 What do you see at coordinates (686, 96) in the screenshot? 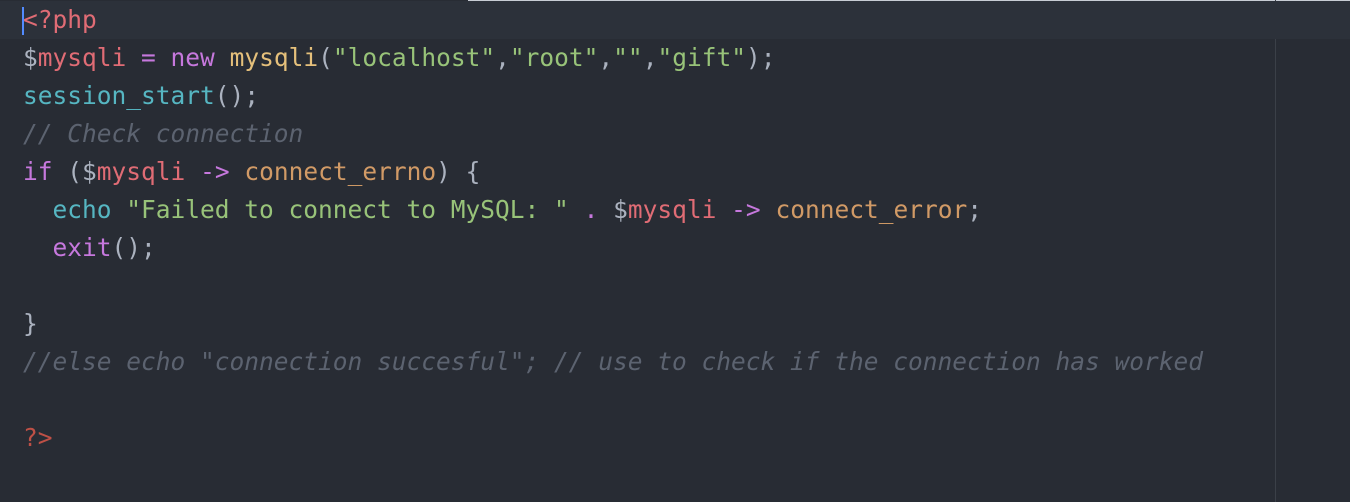
I see `code-line-3: session_start();` at bounding box center [686, 96].